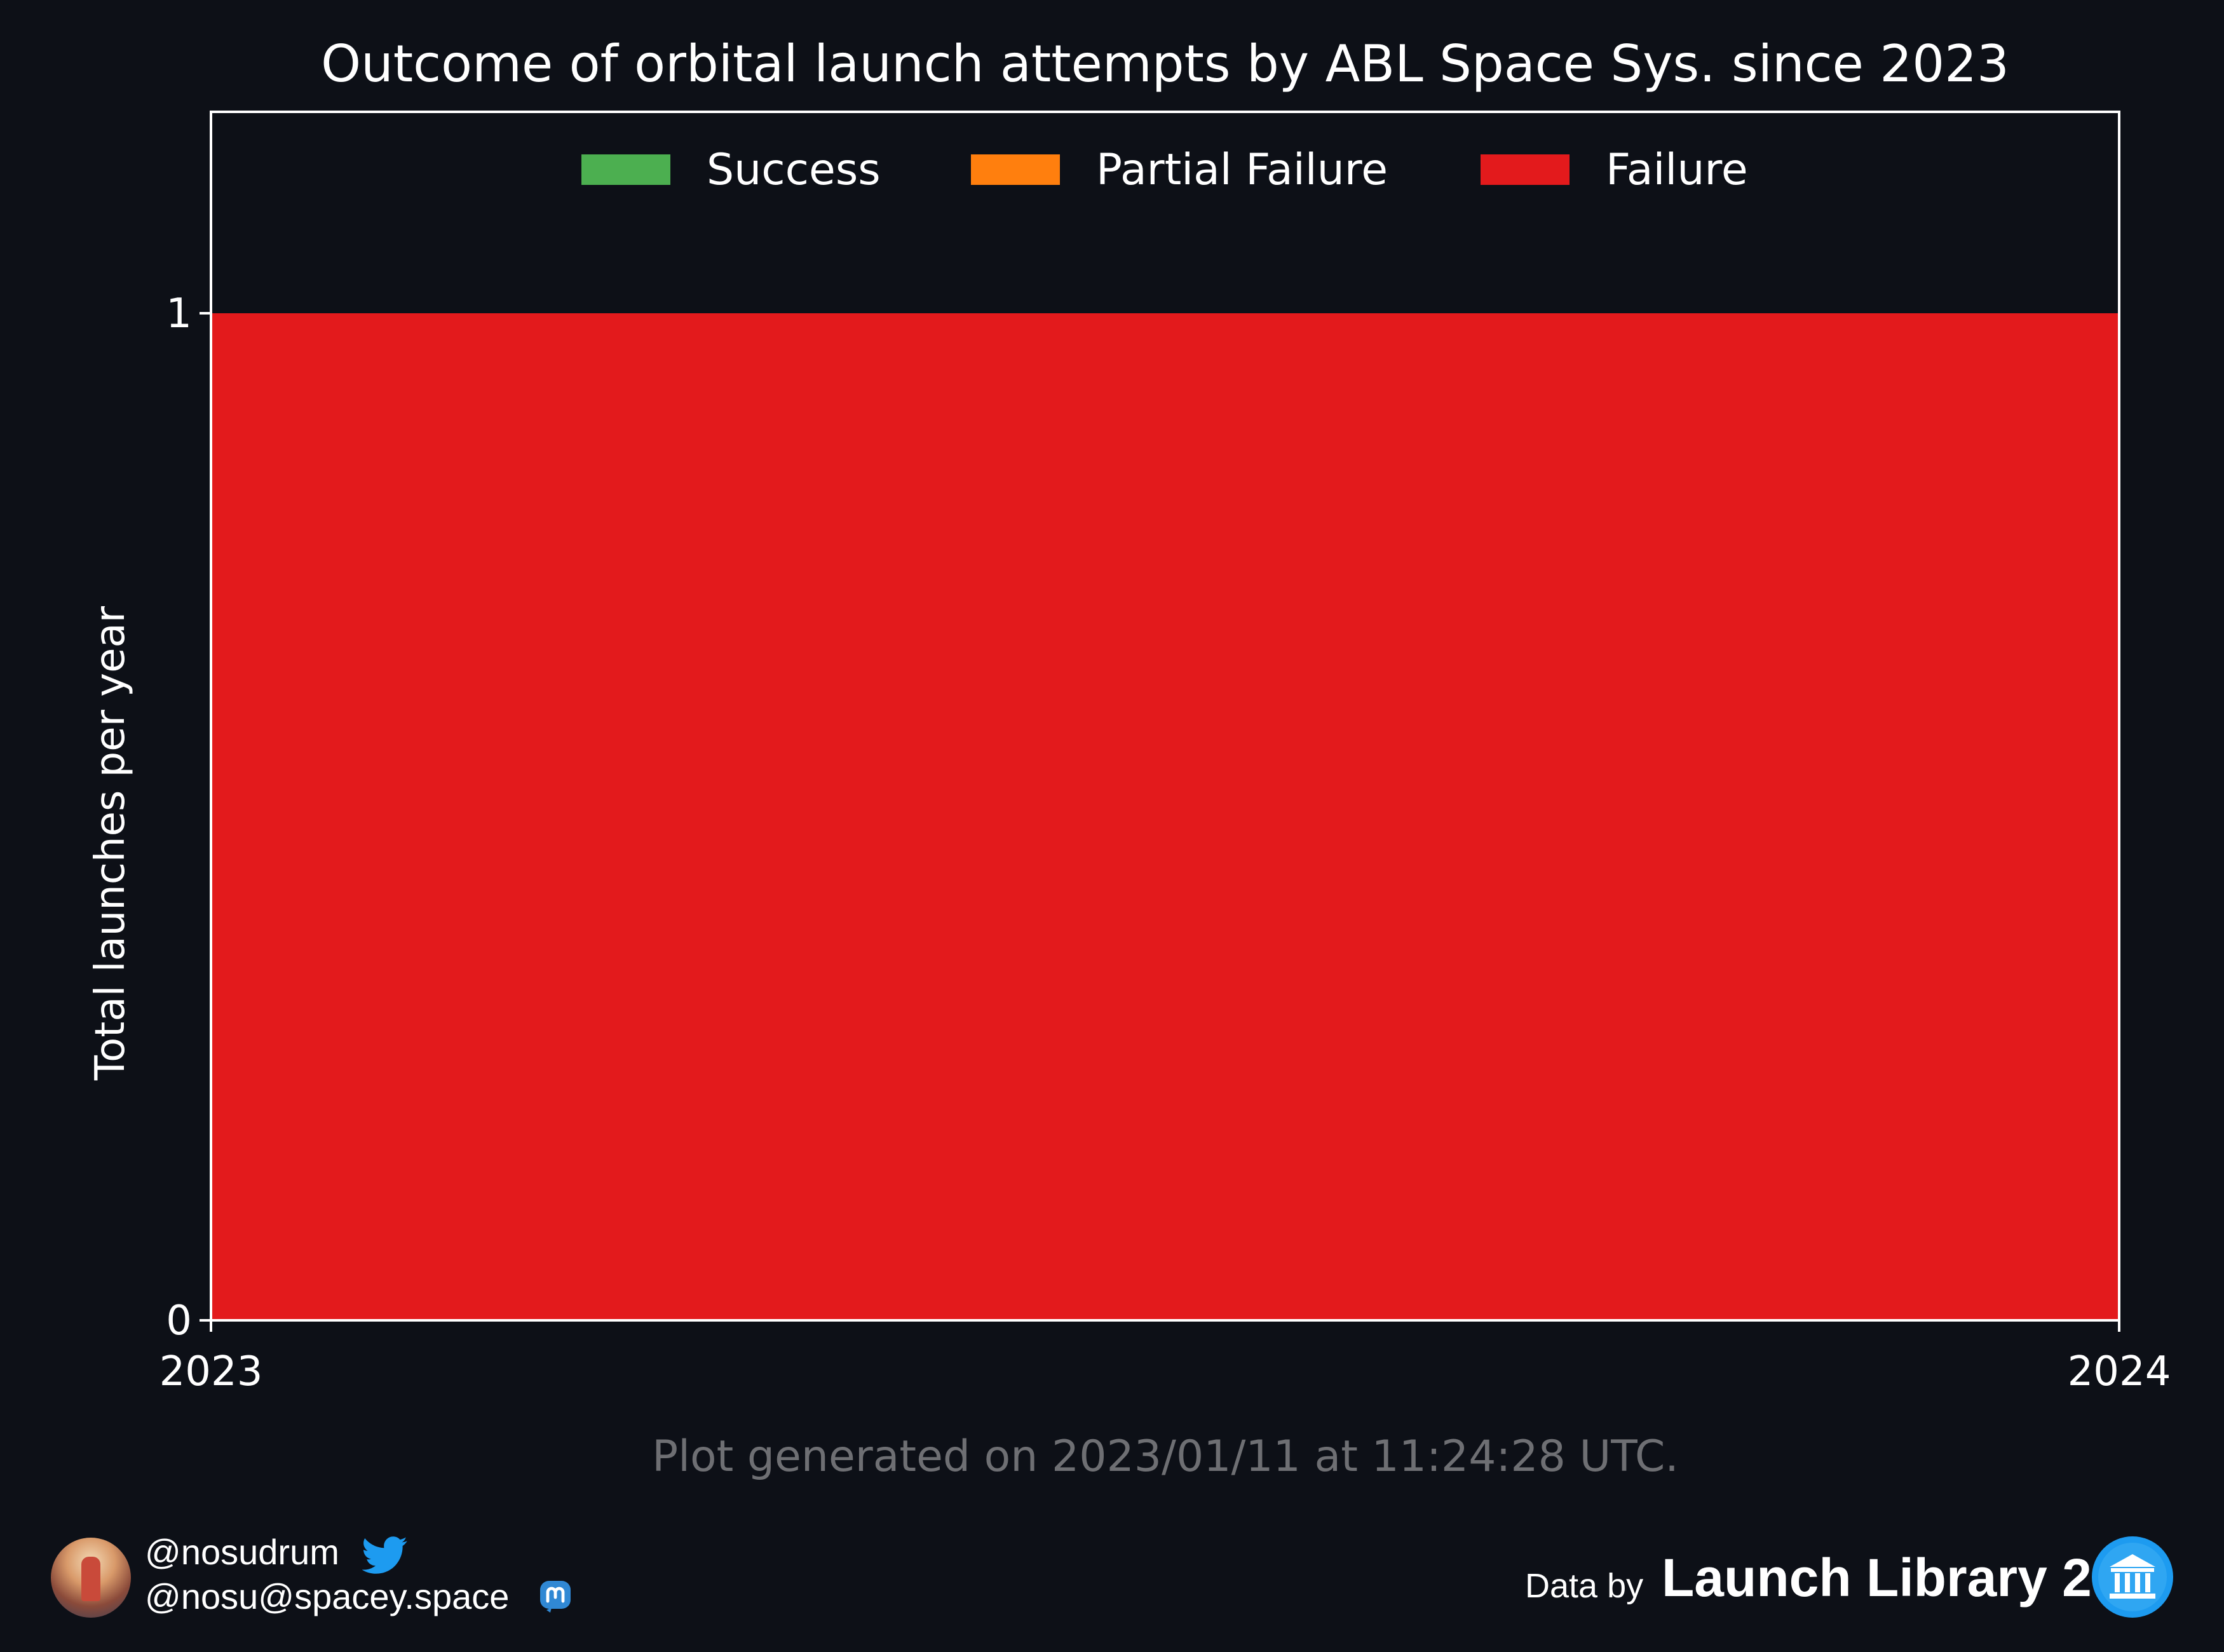 This screenshot has height=1652, width=2224. I want to click on x-tick-label: 2024, so click(2119, 1371).